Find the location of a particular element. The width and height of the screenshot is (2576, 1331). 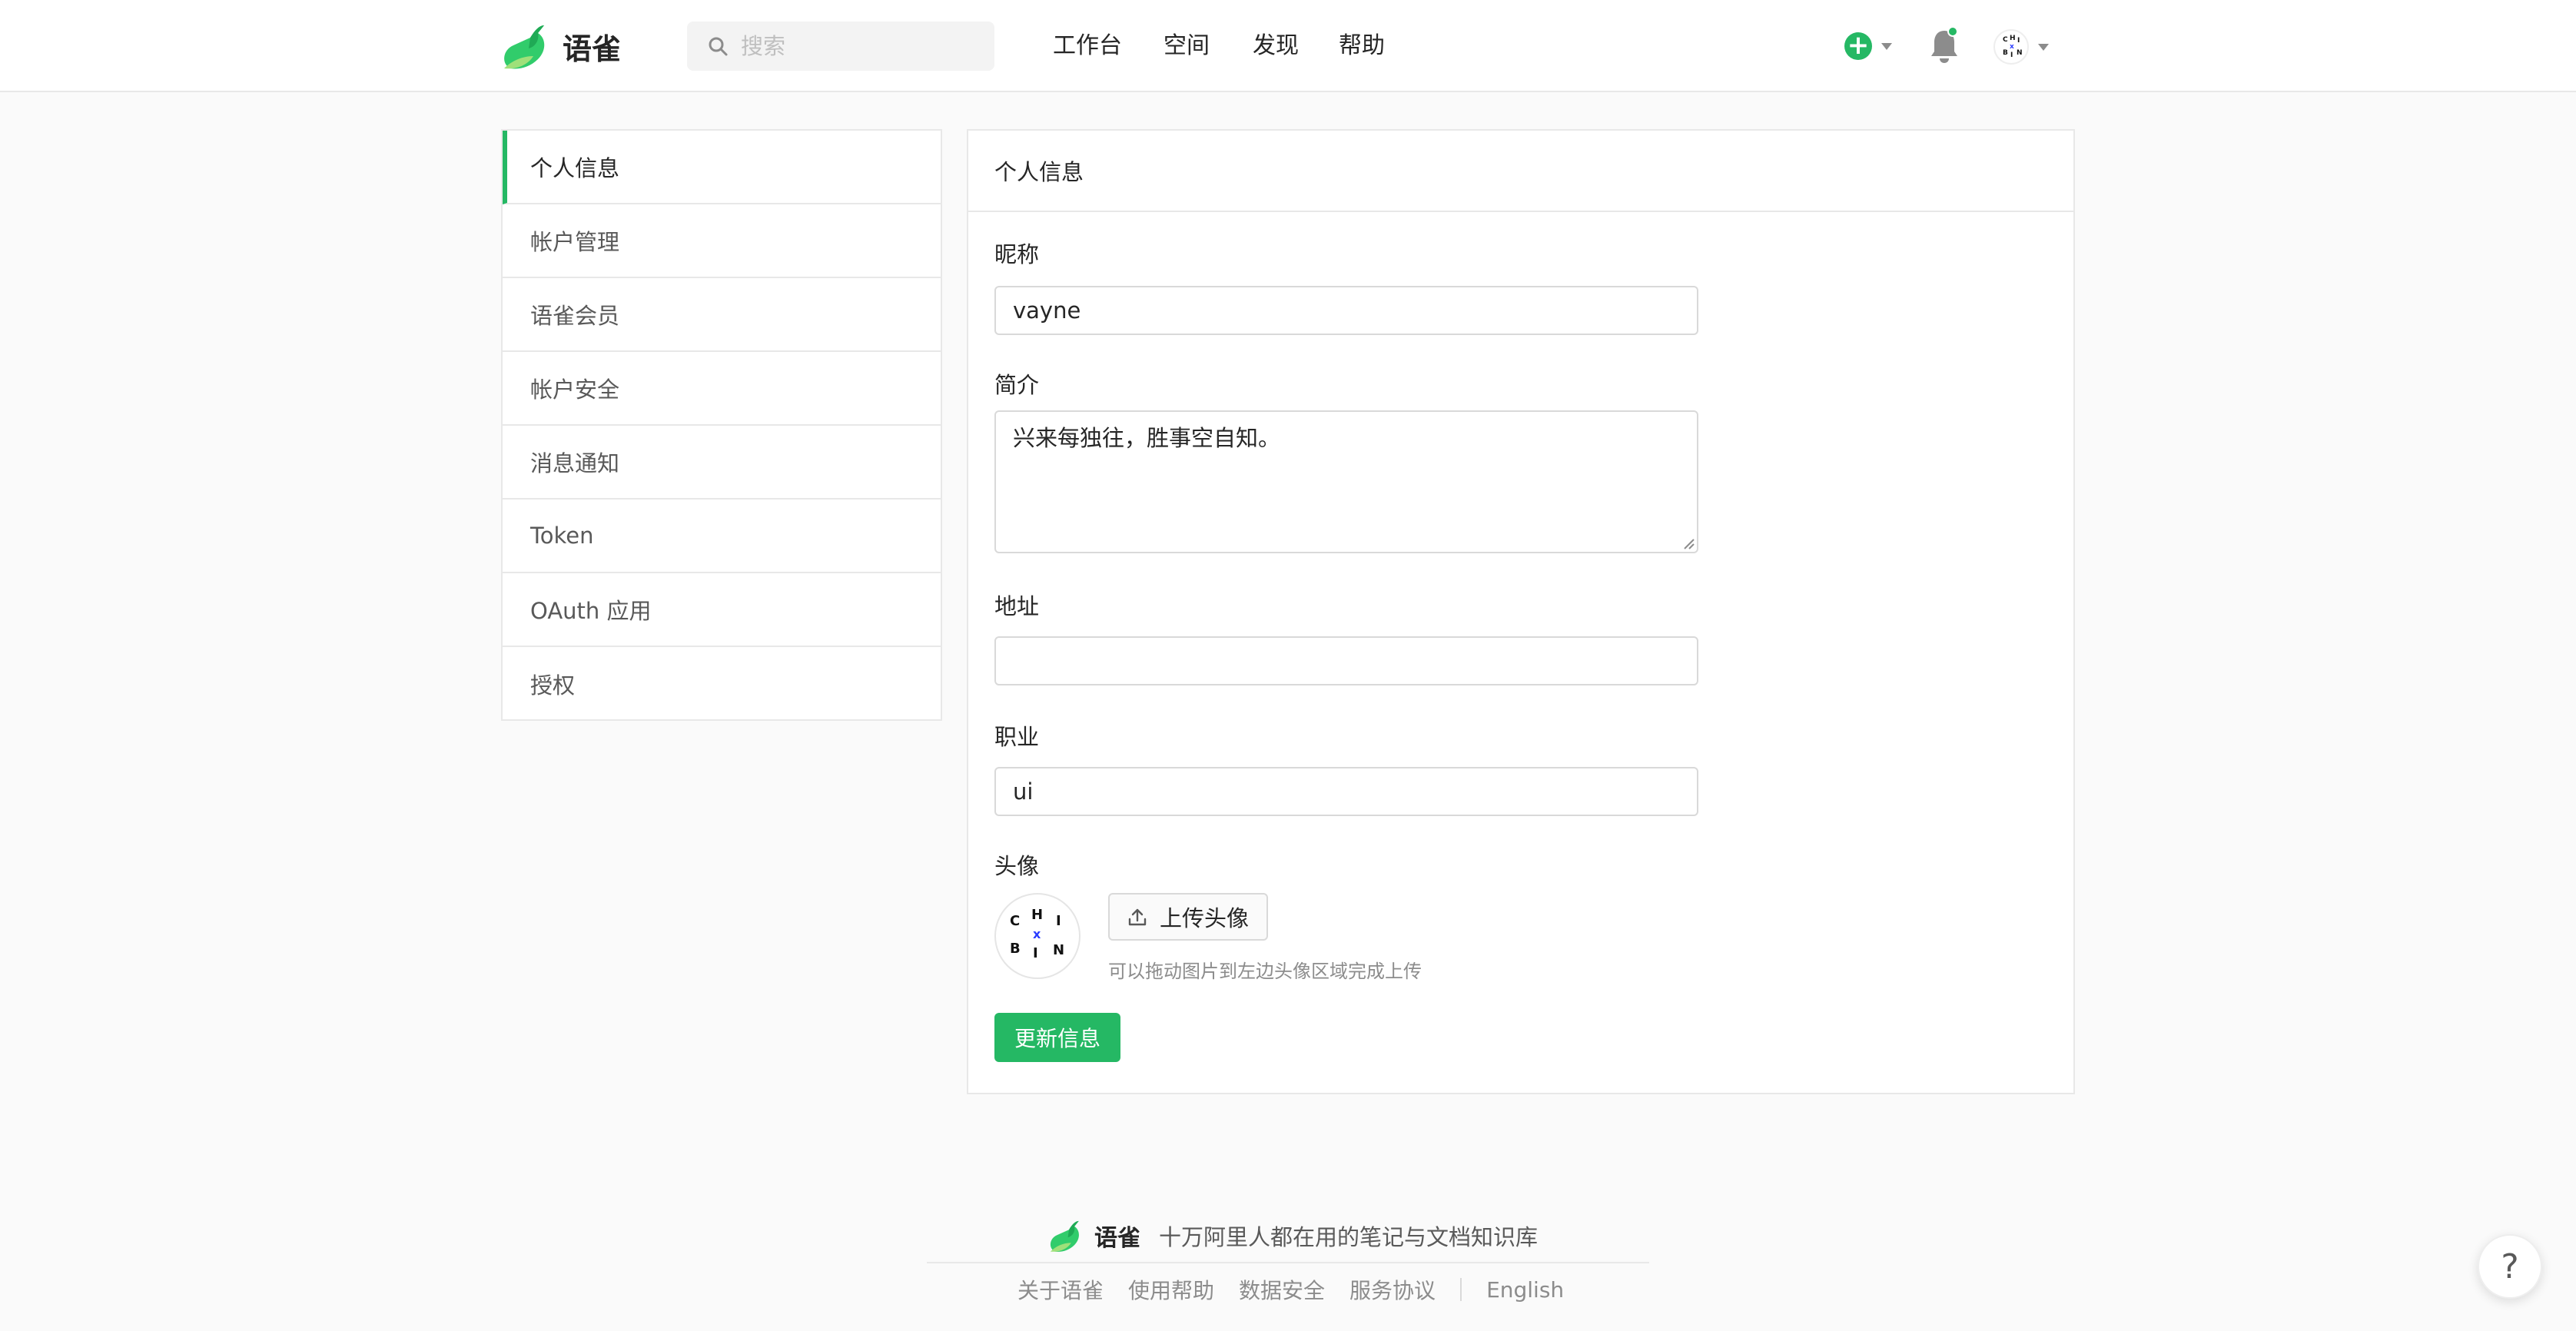

search-input is located at coordinates (864, 46).